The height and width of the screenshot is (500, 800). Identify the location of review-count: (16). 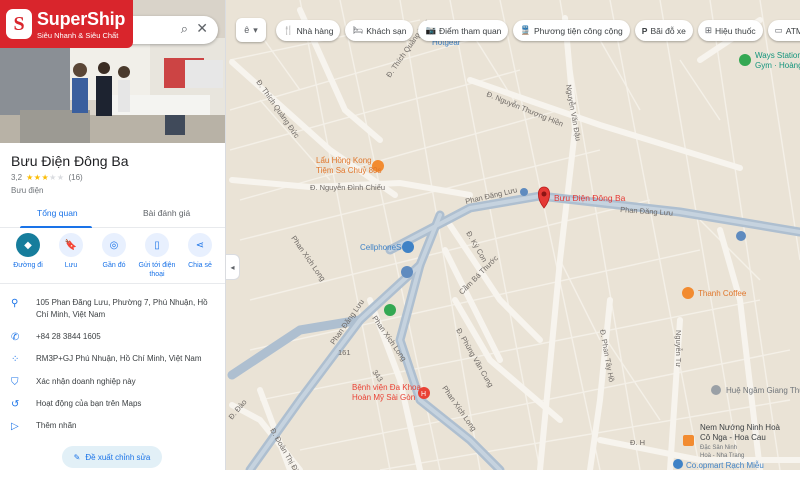
(75, 177).